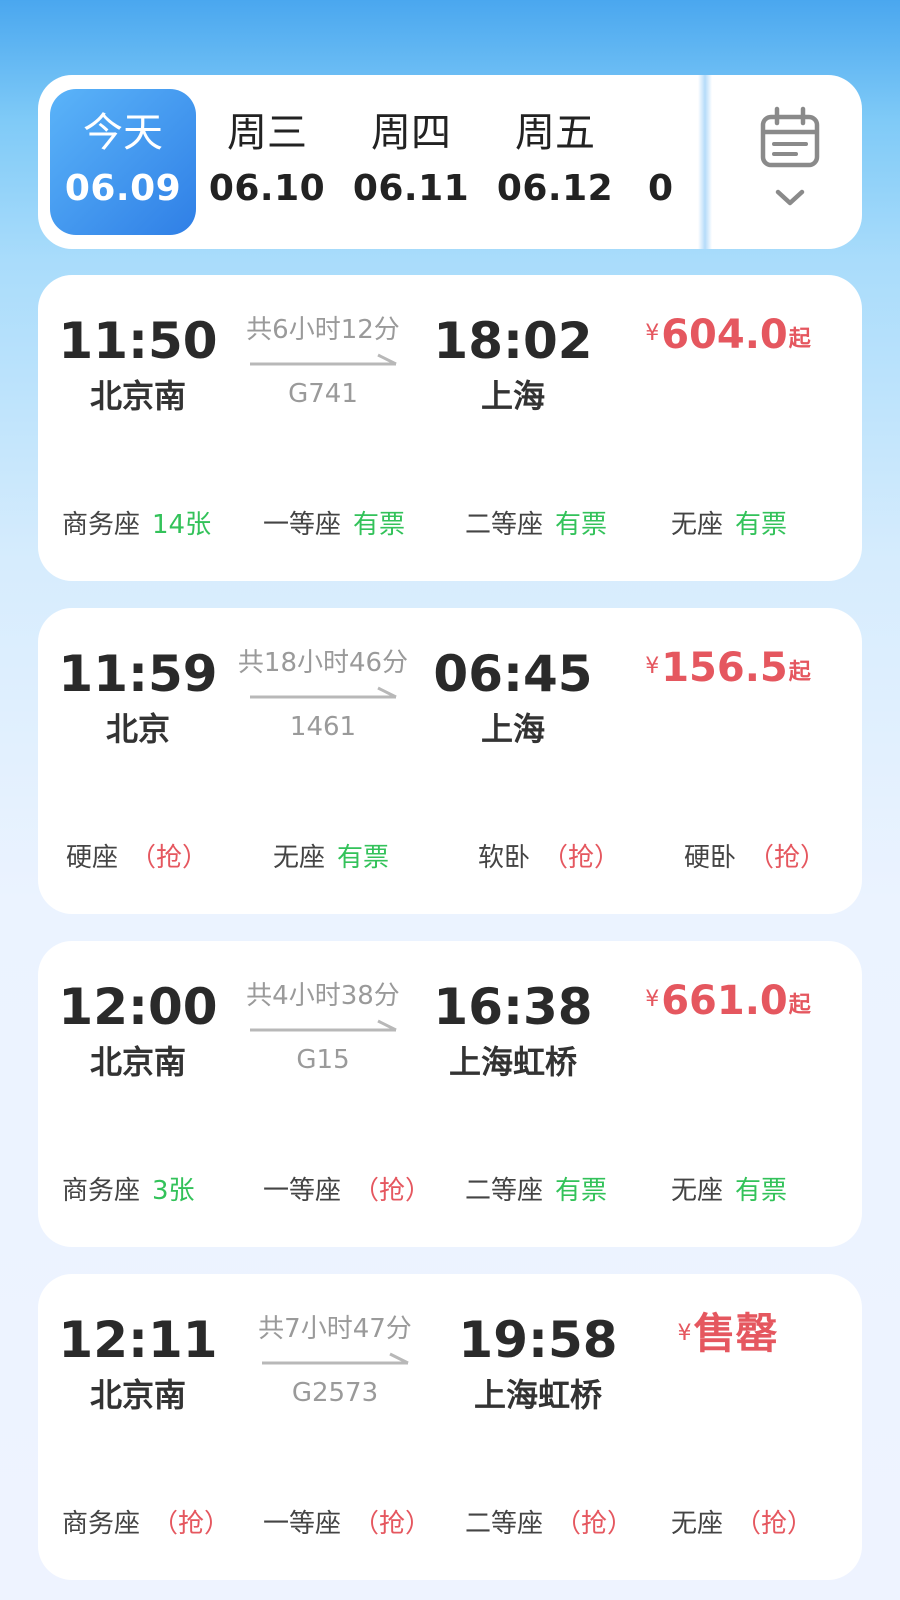 This screenshot has height=1600, width=900. I want to click on arrival-time: 06:45, so click(513, 674).